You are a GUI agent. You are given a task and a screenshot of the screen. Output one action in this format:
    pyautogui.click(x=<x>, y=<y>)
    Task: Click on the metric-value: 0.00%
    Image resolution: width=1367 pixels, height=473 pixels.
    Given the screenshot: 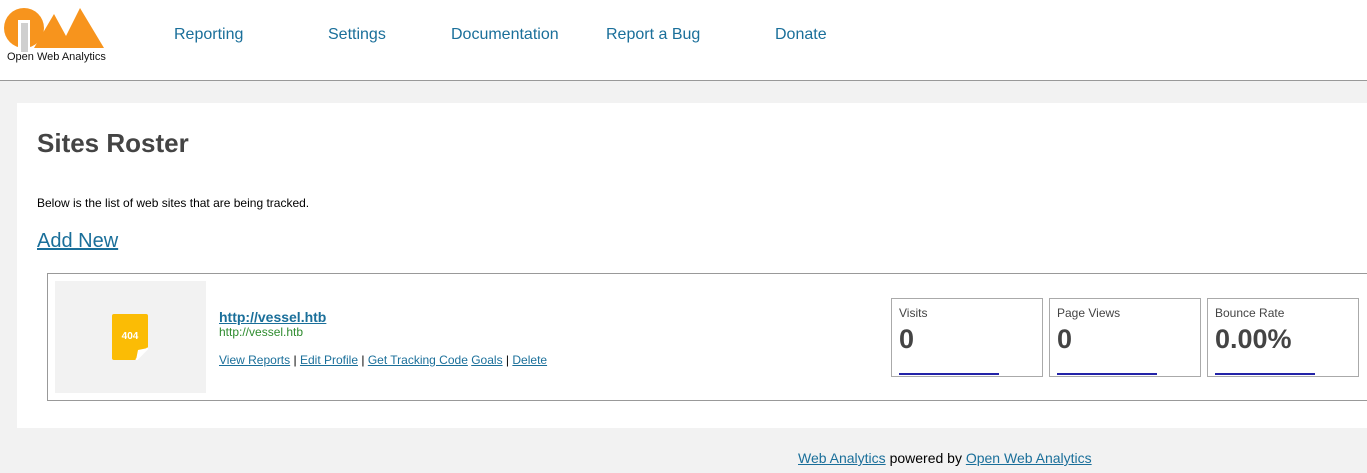 What is the action you would take?
    pyautogui.click(x=1253, y=339)
    